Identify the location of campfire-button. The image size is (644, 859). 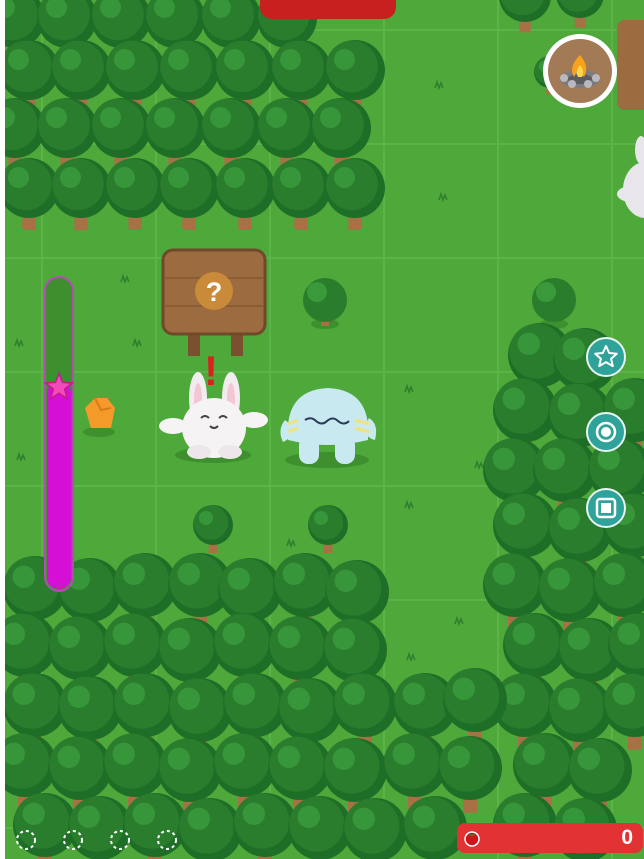
(580, 71).